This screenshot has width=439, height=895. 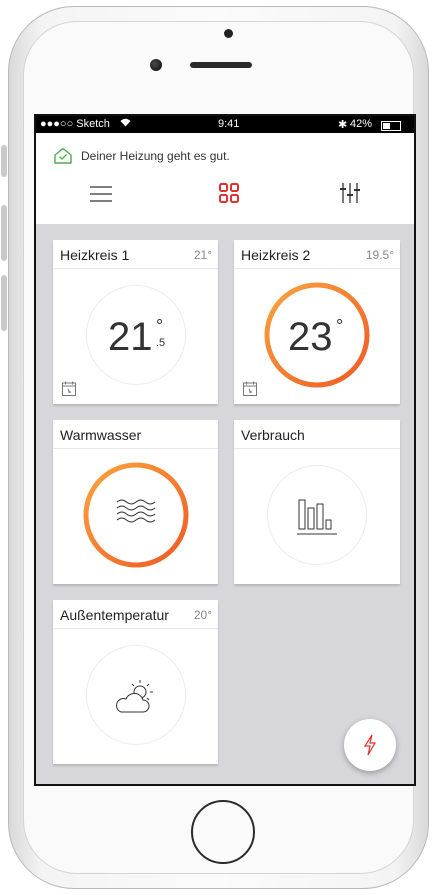 I want to click on current-temperature: 23, so click(x=310, y=337).